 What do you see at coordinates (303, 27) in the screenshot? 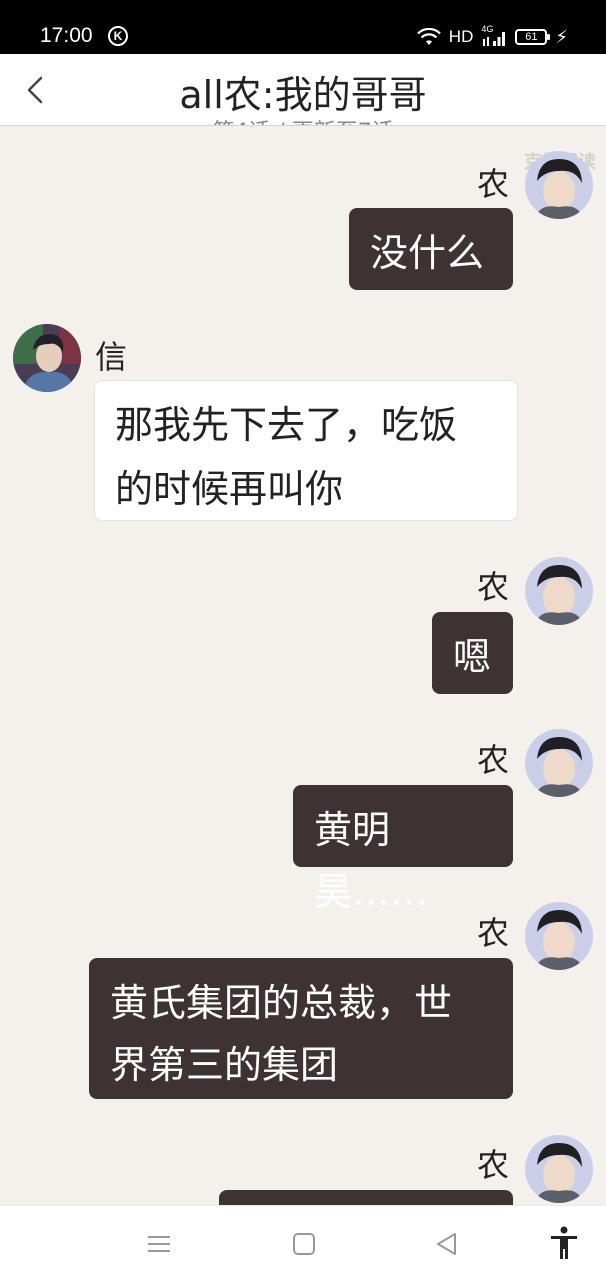
I see `status-bar: 17:00 K HD 4G 61 ⚡` at bounding box center [303, 27].